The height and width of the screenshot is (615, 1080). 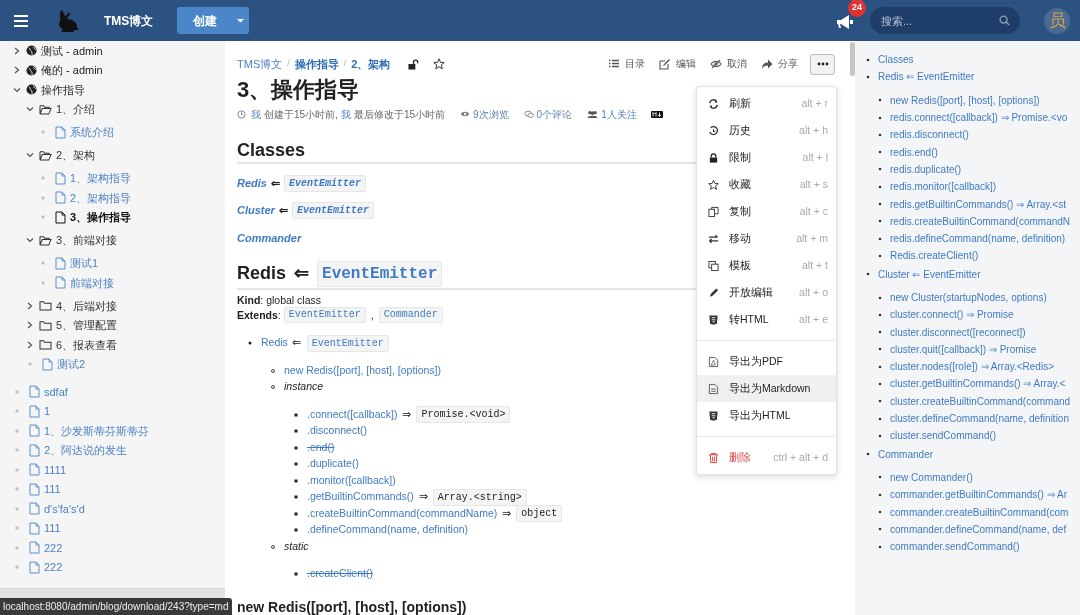 What do you see at coordinates (766, 184) in the screenshot?
I see `menu-item: 收藏 alt + s` at bounding box center [766, 184].